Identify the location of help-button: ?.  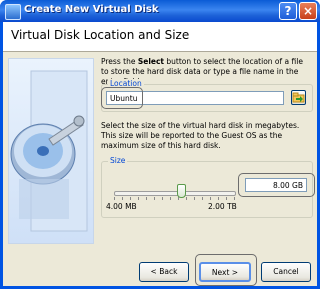
(288, 11).